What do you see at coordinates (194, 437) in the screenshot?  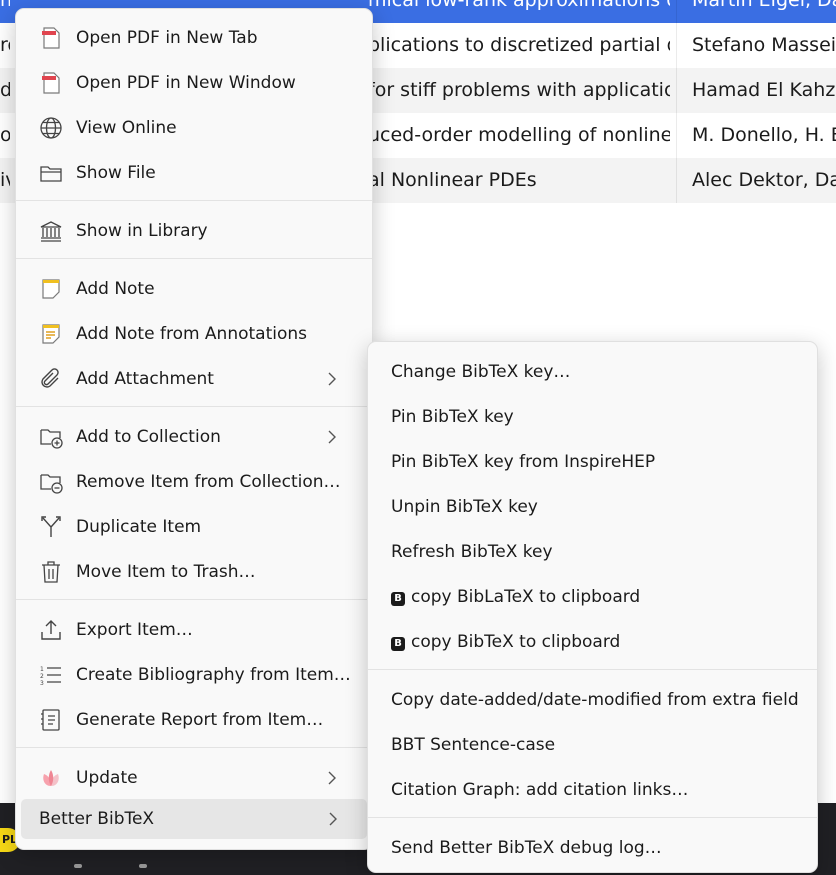 I see `menu-item-add-to-collection: Add to Collection` at bounding box center [194, 437].